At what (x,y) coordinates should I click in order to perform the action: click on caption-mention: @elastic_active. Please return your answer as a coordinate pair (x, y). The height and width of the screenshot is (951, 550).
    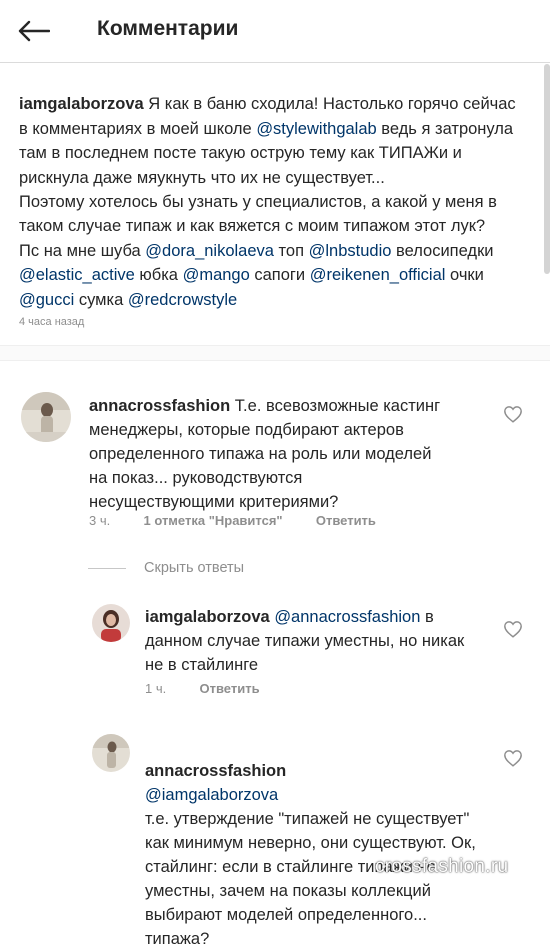
    Looking at the image, I should click on (77, 275).